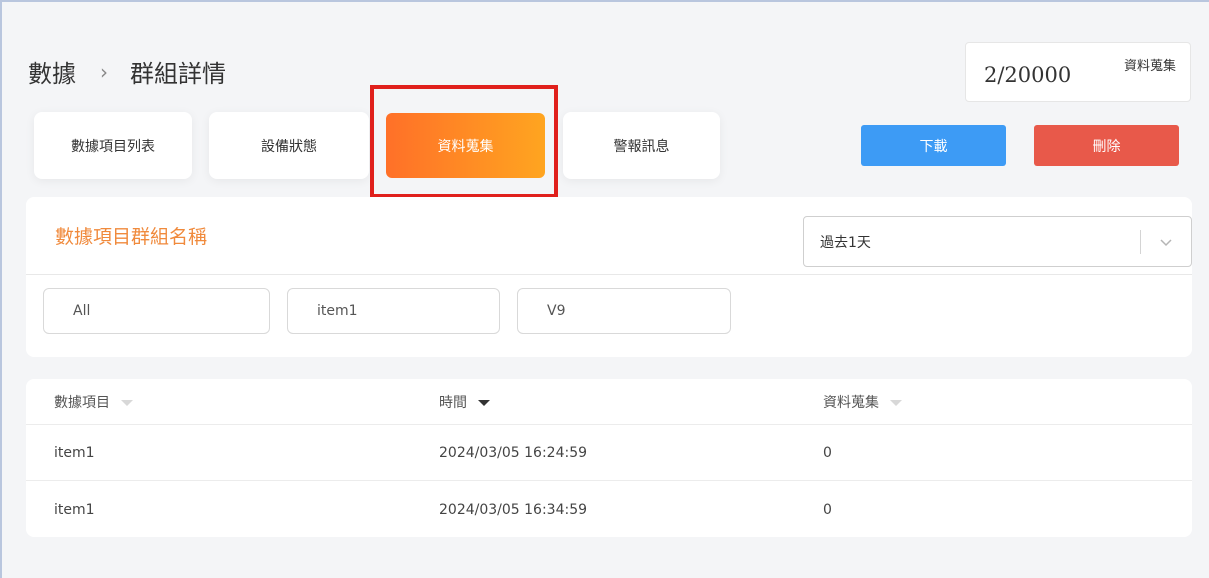 The width and height of the screenshot is (1209, 578). I want to click on cell-time: 2024/03/05 16:34:59, so click(513, 509).